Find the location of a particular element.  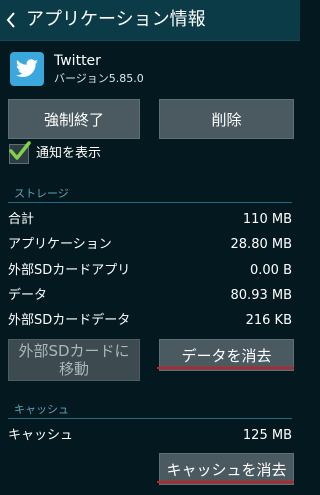

uninstall-button: 削除 is located at coordinates (226, 119).